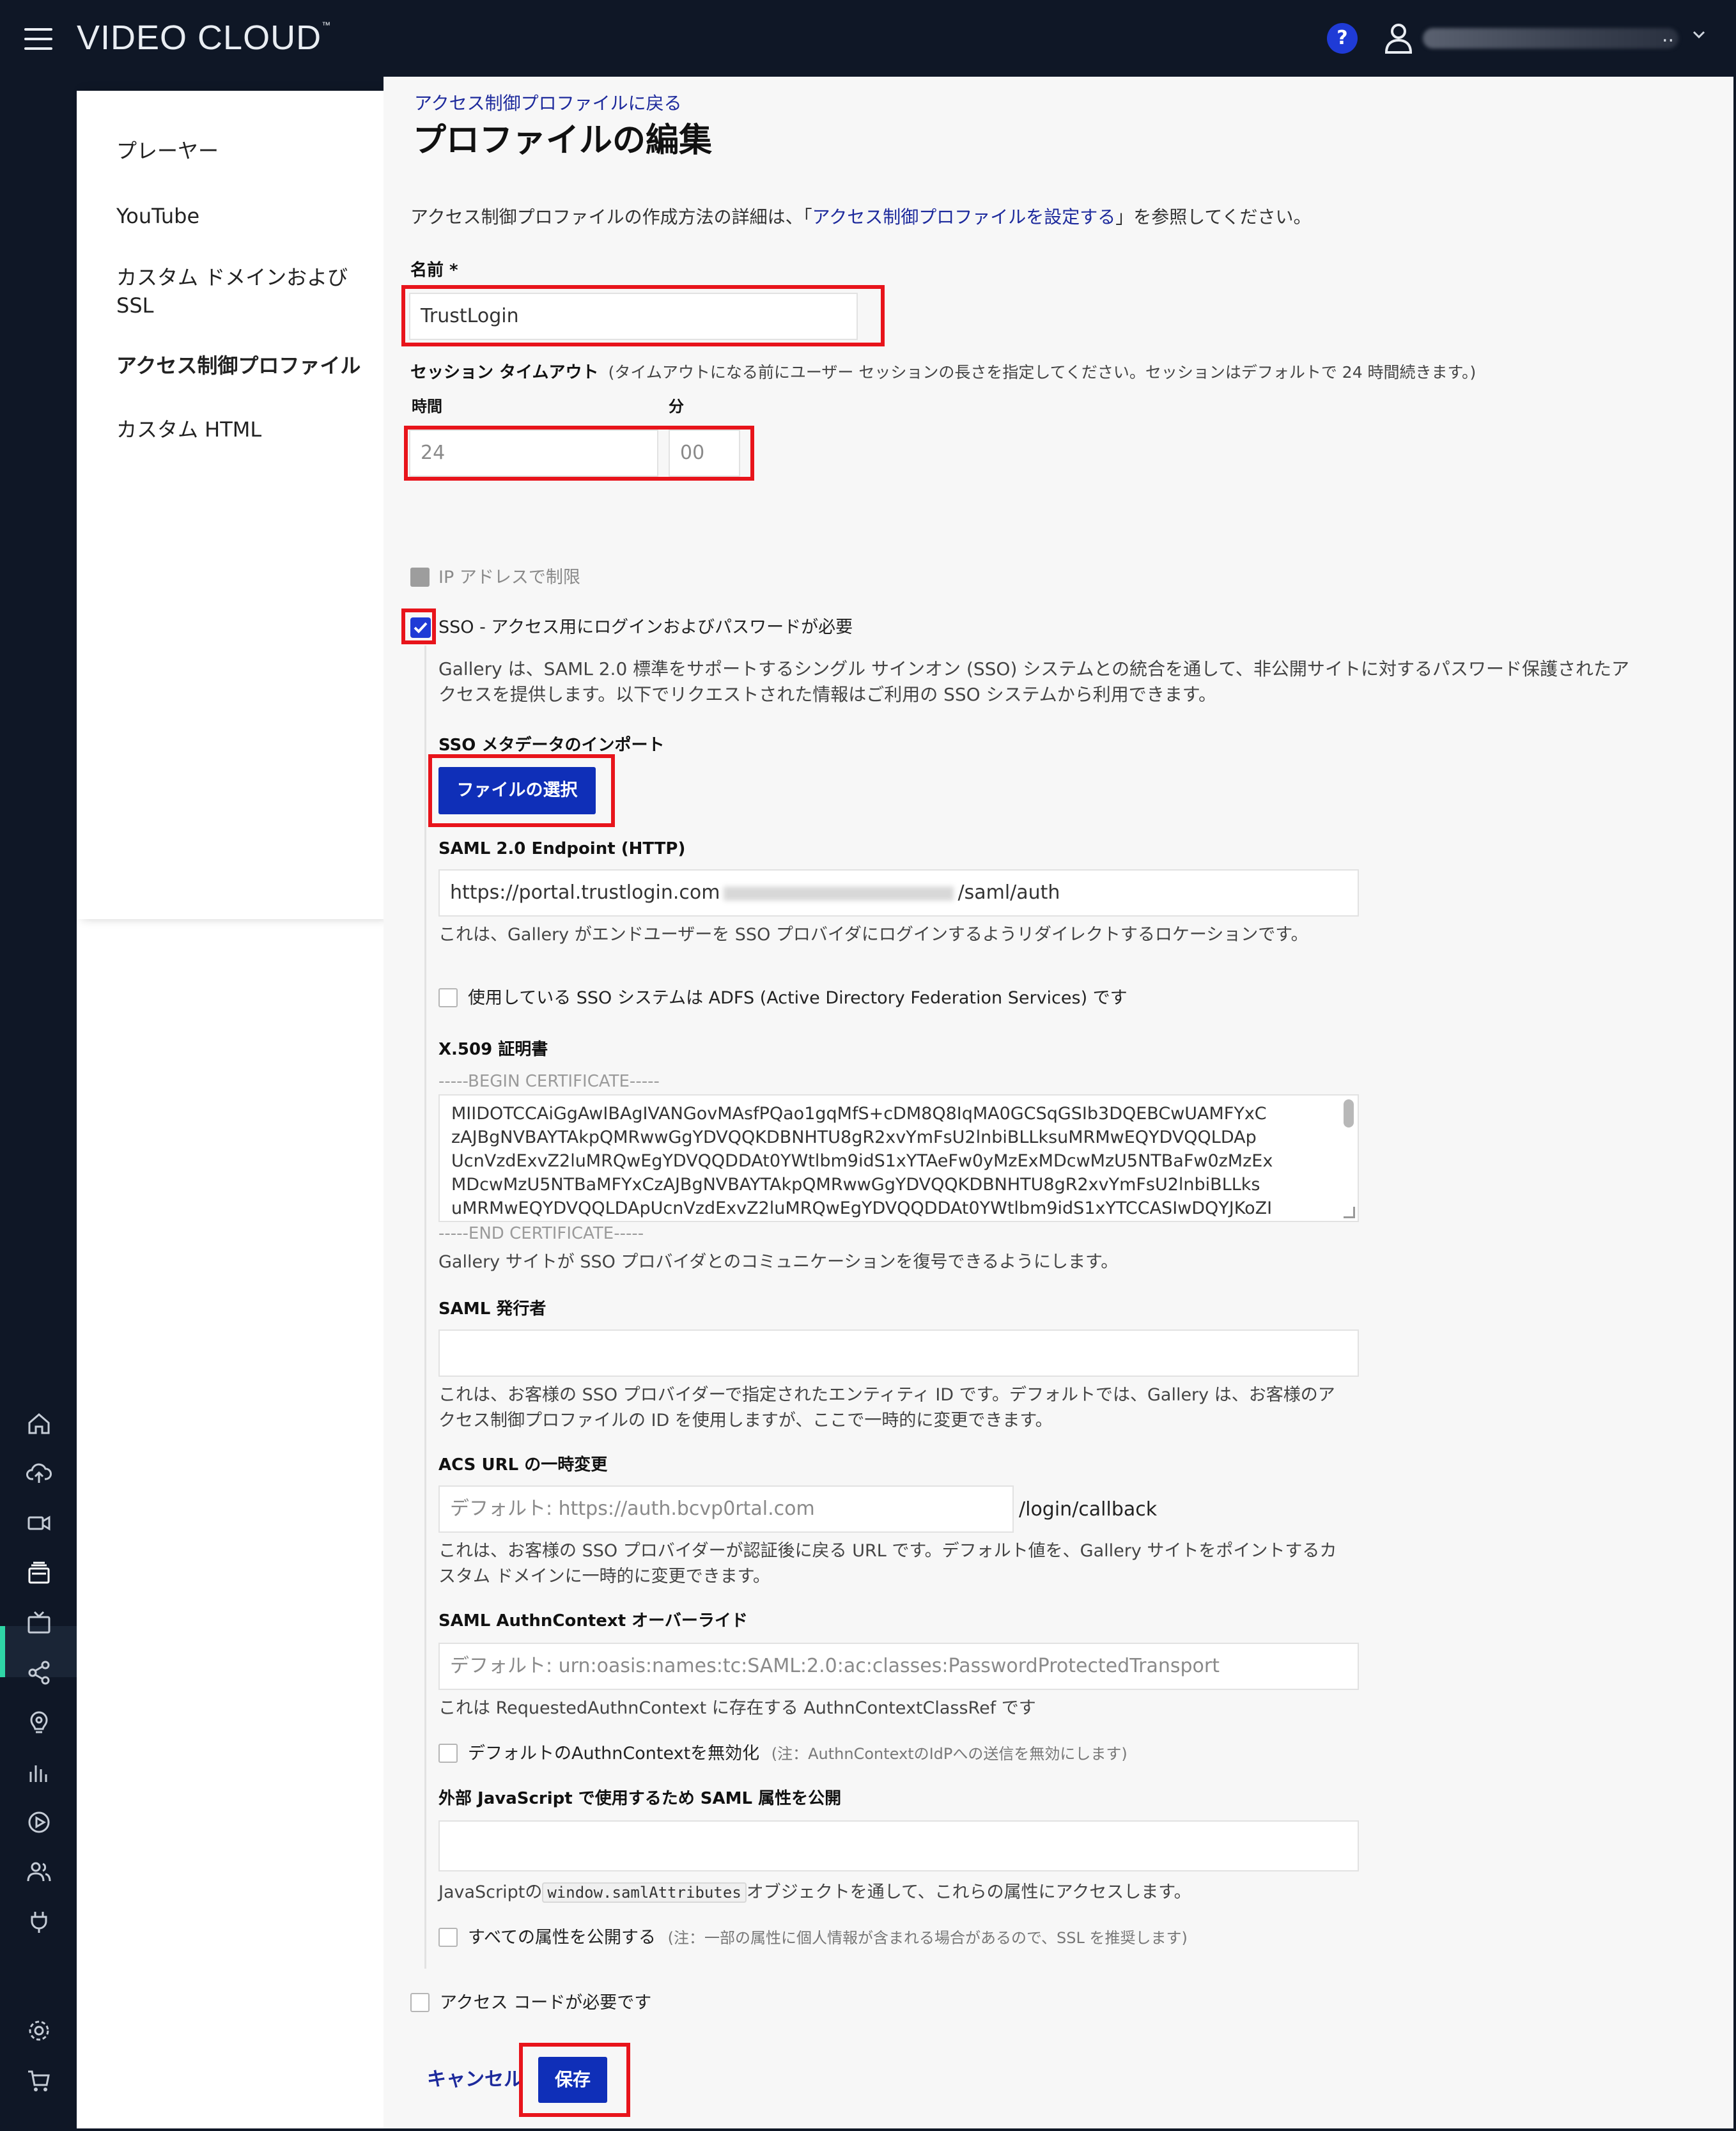 The image size is (1736, 2131). I want to click on play-circle-icon, so click(39, 1822).